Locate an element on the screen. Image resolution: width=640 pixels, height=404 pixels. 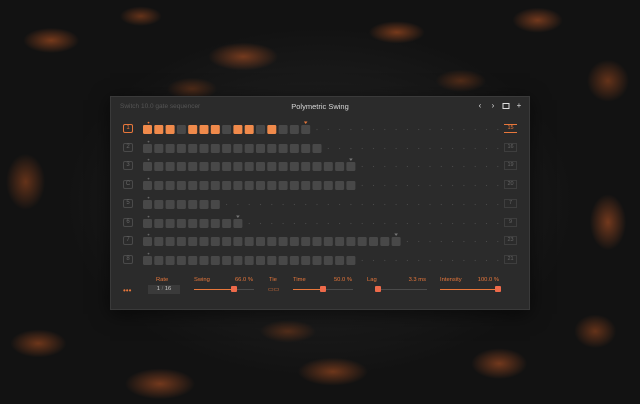
track-length: 19 is located at coordinates (510, 166).